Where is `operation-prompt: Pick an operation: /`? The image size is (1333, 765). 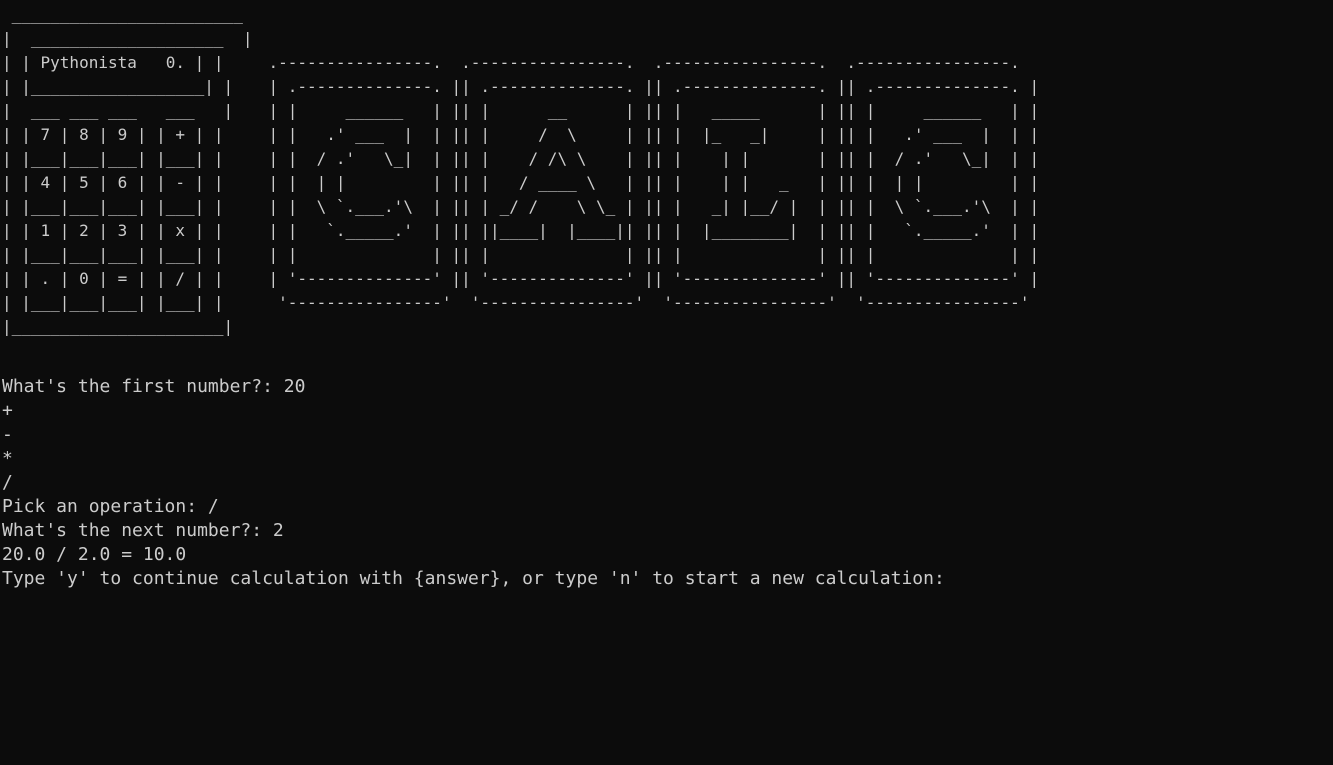 operation-prompt: Pick an operation: / is located at coordinates (110, 506).